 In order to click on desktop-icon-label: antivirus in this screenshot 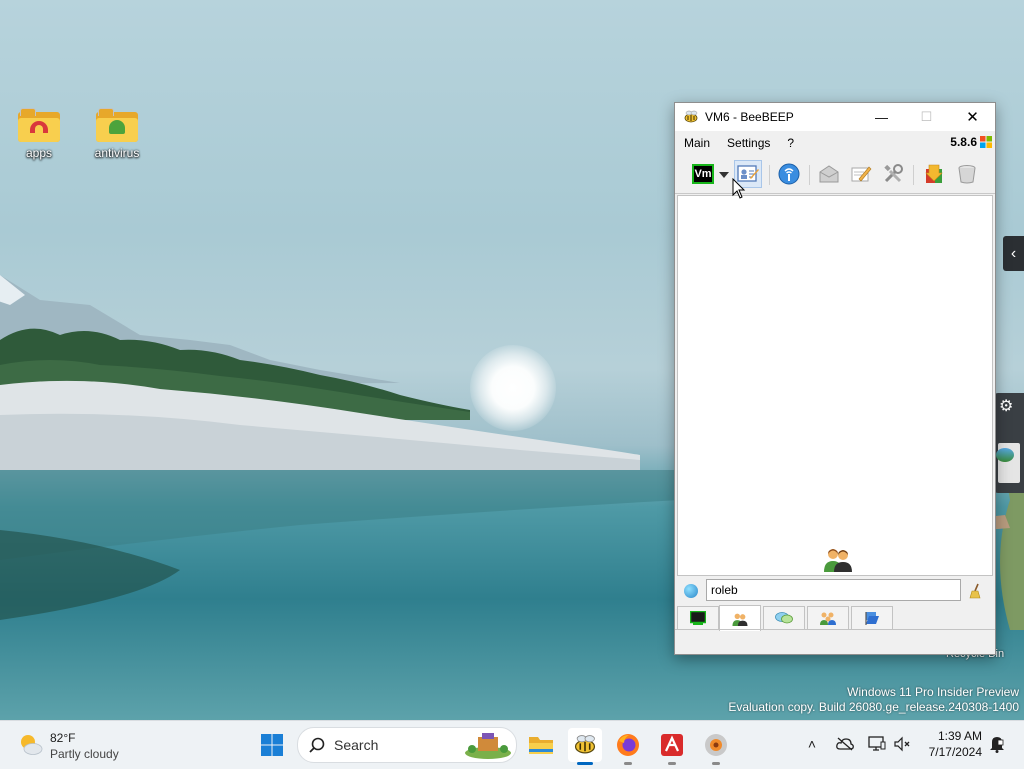, I will do `click(117, 153)`.